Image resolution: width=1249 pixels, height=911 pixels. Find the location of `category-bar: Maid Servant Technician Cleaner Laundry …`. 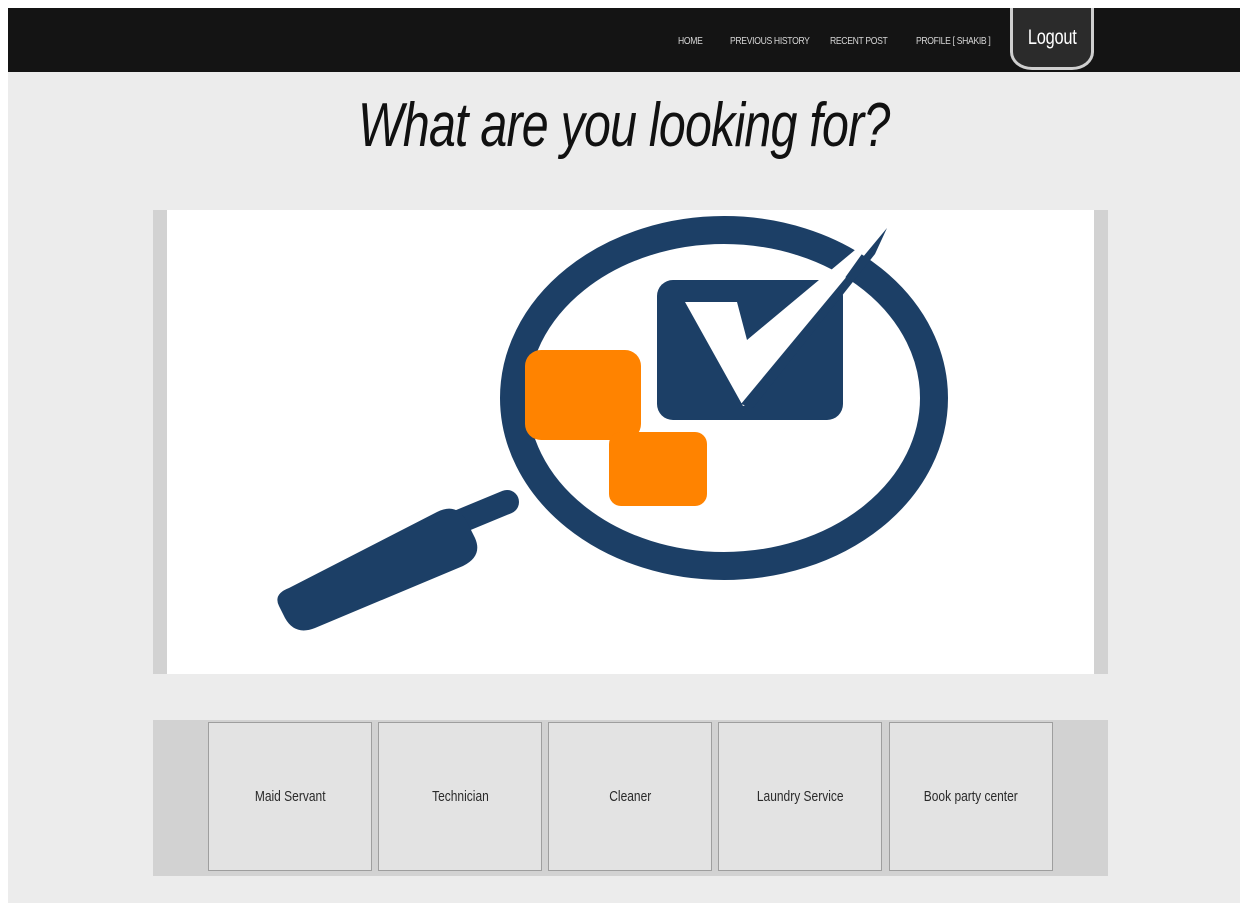

category-bar: Maid Servant Technician Cleaner Laundry … is located at coordinates (630, 798).